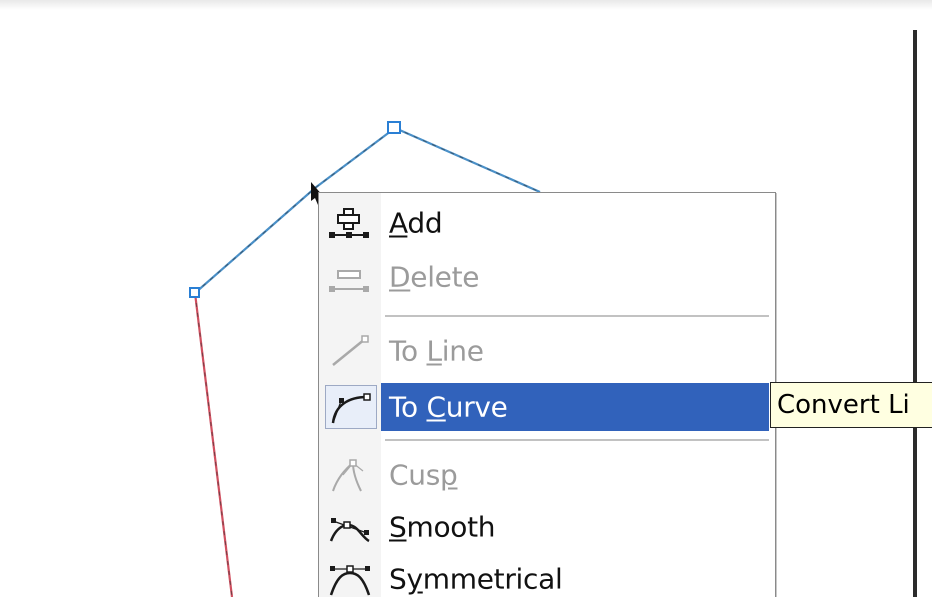 This screenshot has height=597, width=932. Describe the element at coordinates (400, 277) in the screenshot. I see `accelerator-key: D` at that location.